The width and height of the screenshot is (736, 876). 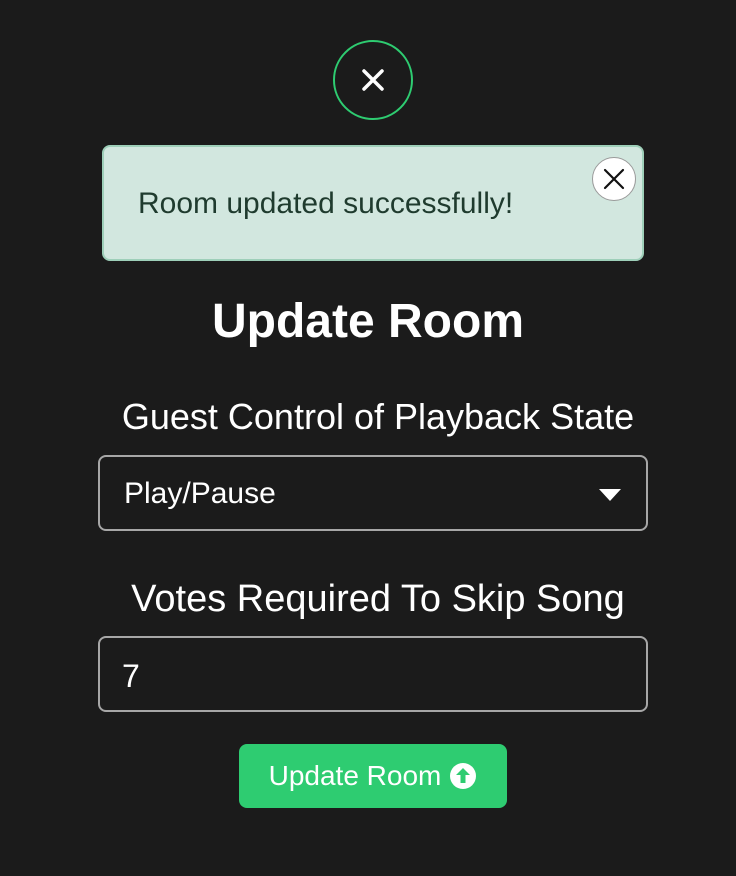 What do you see at coordinates (131, 676) in the screenshot?
I see `votes-to-skip-value: 7` at bounding box center [131, 676].